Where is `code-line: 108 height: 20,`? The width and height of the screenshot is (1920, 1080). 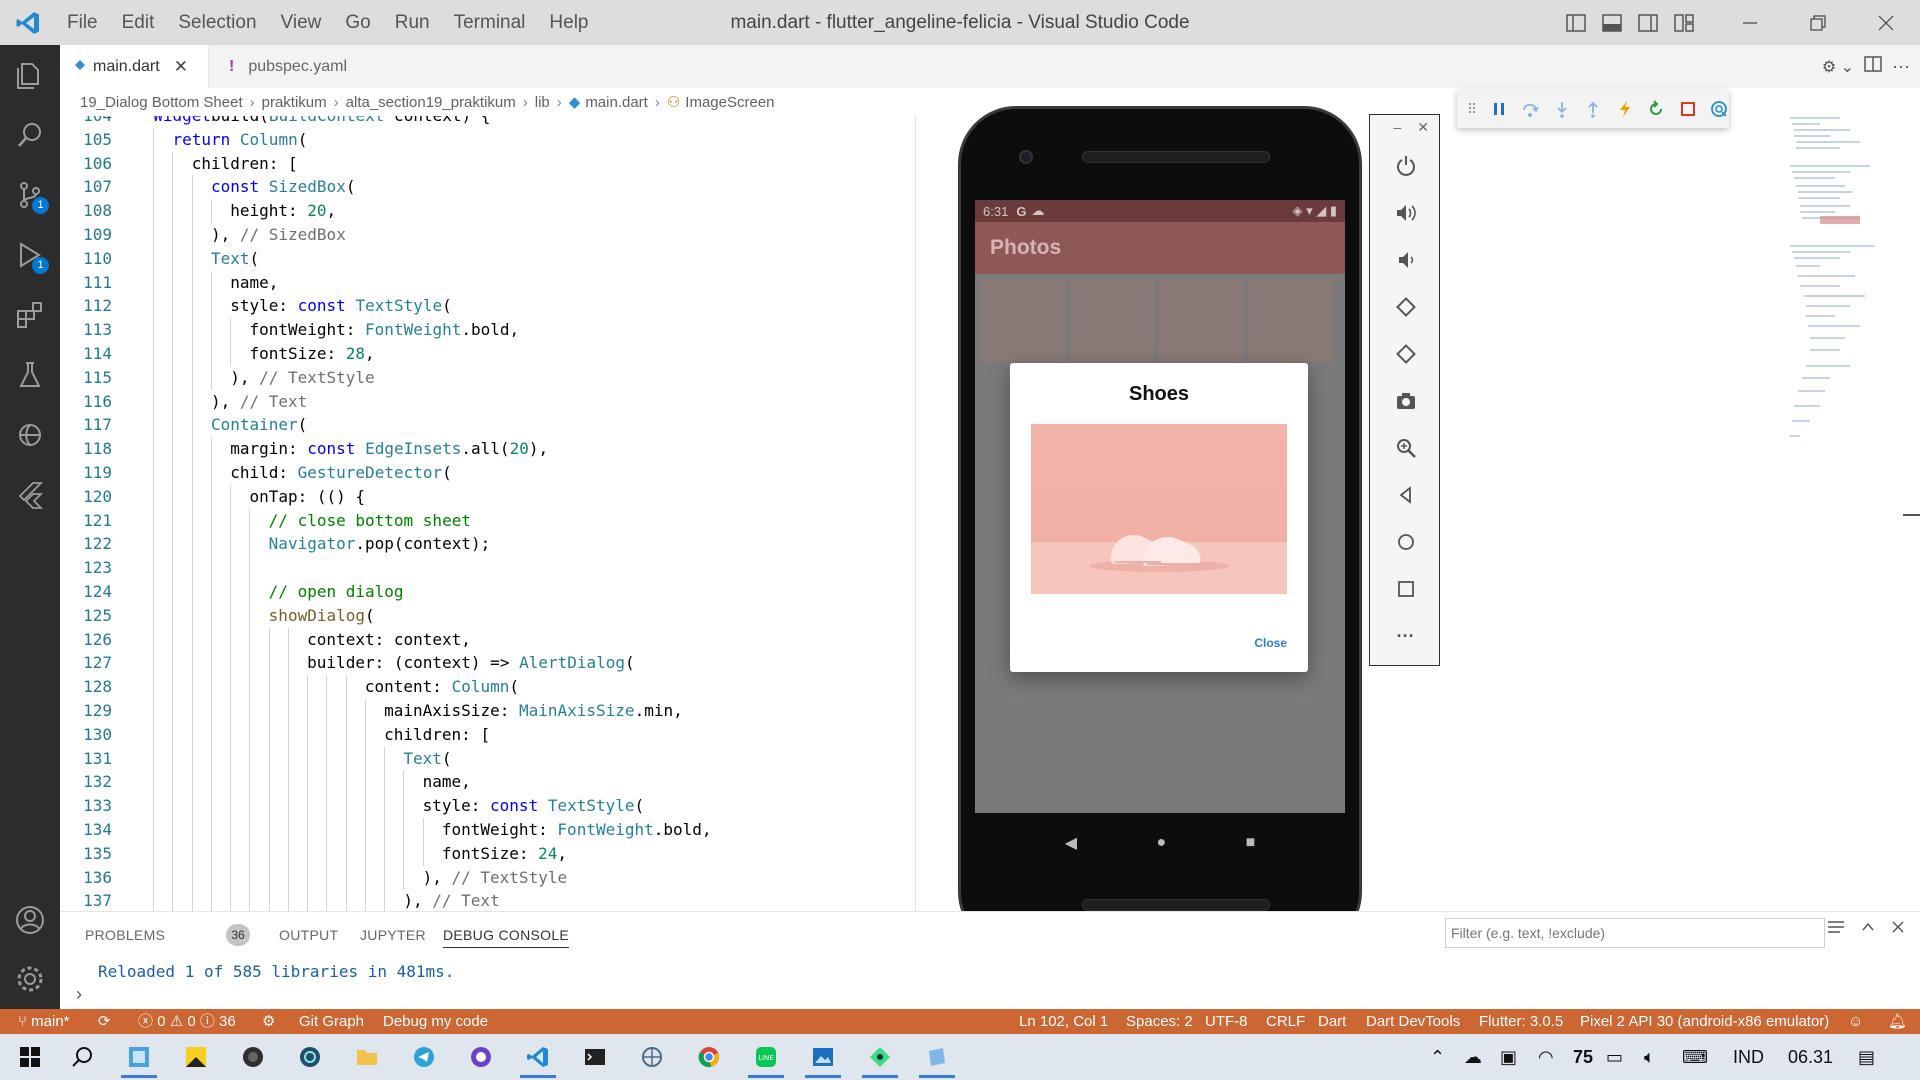
code-line: 108 height: 20, is located at coordinates (488, 211).